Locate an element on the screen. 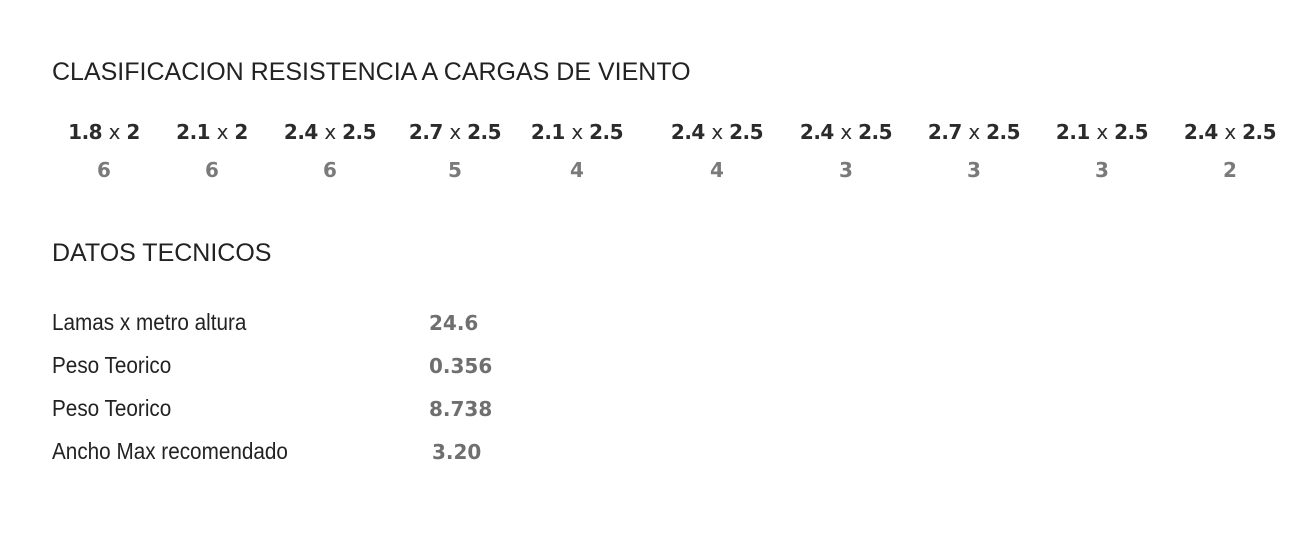 The height and width of the screenshot is (554, 1294). technical-data-heading: DATOS TECNICOS is located at coordinates (162, 253).